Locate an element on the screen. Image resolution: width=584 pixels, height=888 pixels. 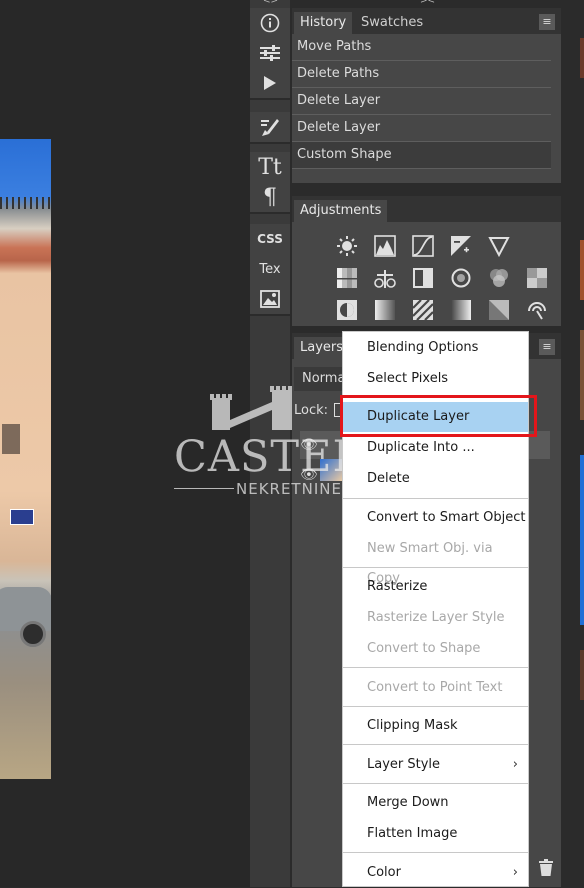
menu-convert-to-shape: Convert to Shape is located at coordinates (424, 648).